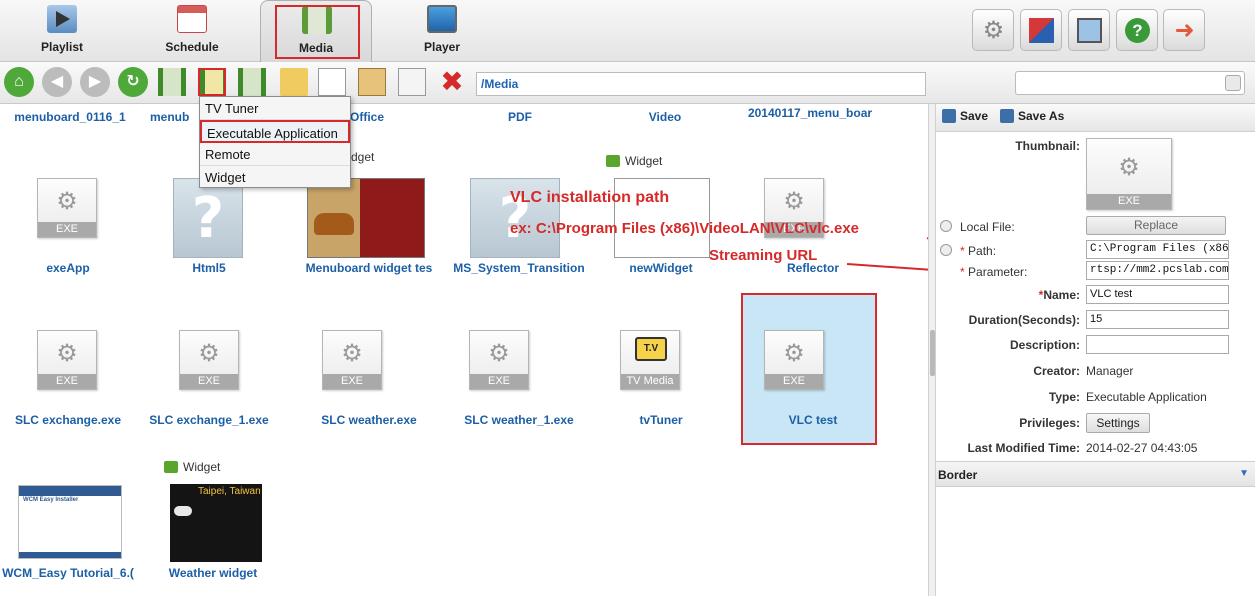 The height and width of the screenshot is (596, 1255). What do you see at coordinates (978, 251) in the screenshot?
I see `path-label: * Path:` at bounding box center [978, 251].